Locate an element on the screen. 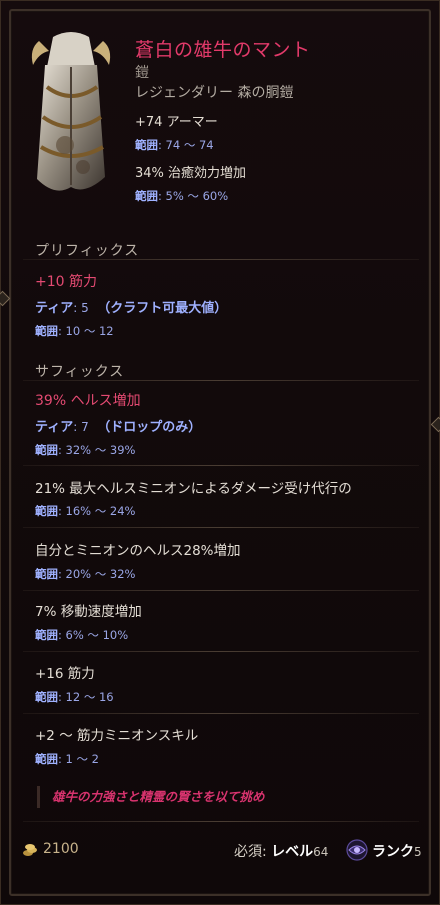 The width and height of the screenshot is (440, 905). gold-value: 2100 is located at coordinates (61, 849).